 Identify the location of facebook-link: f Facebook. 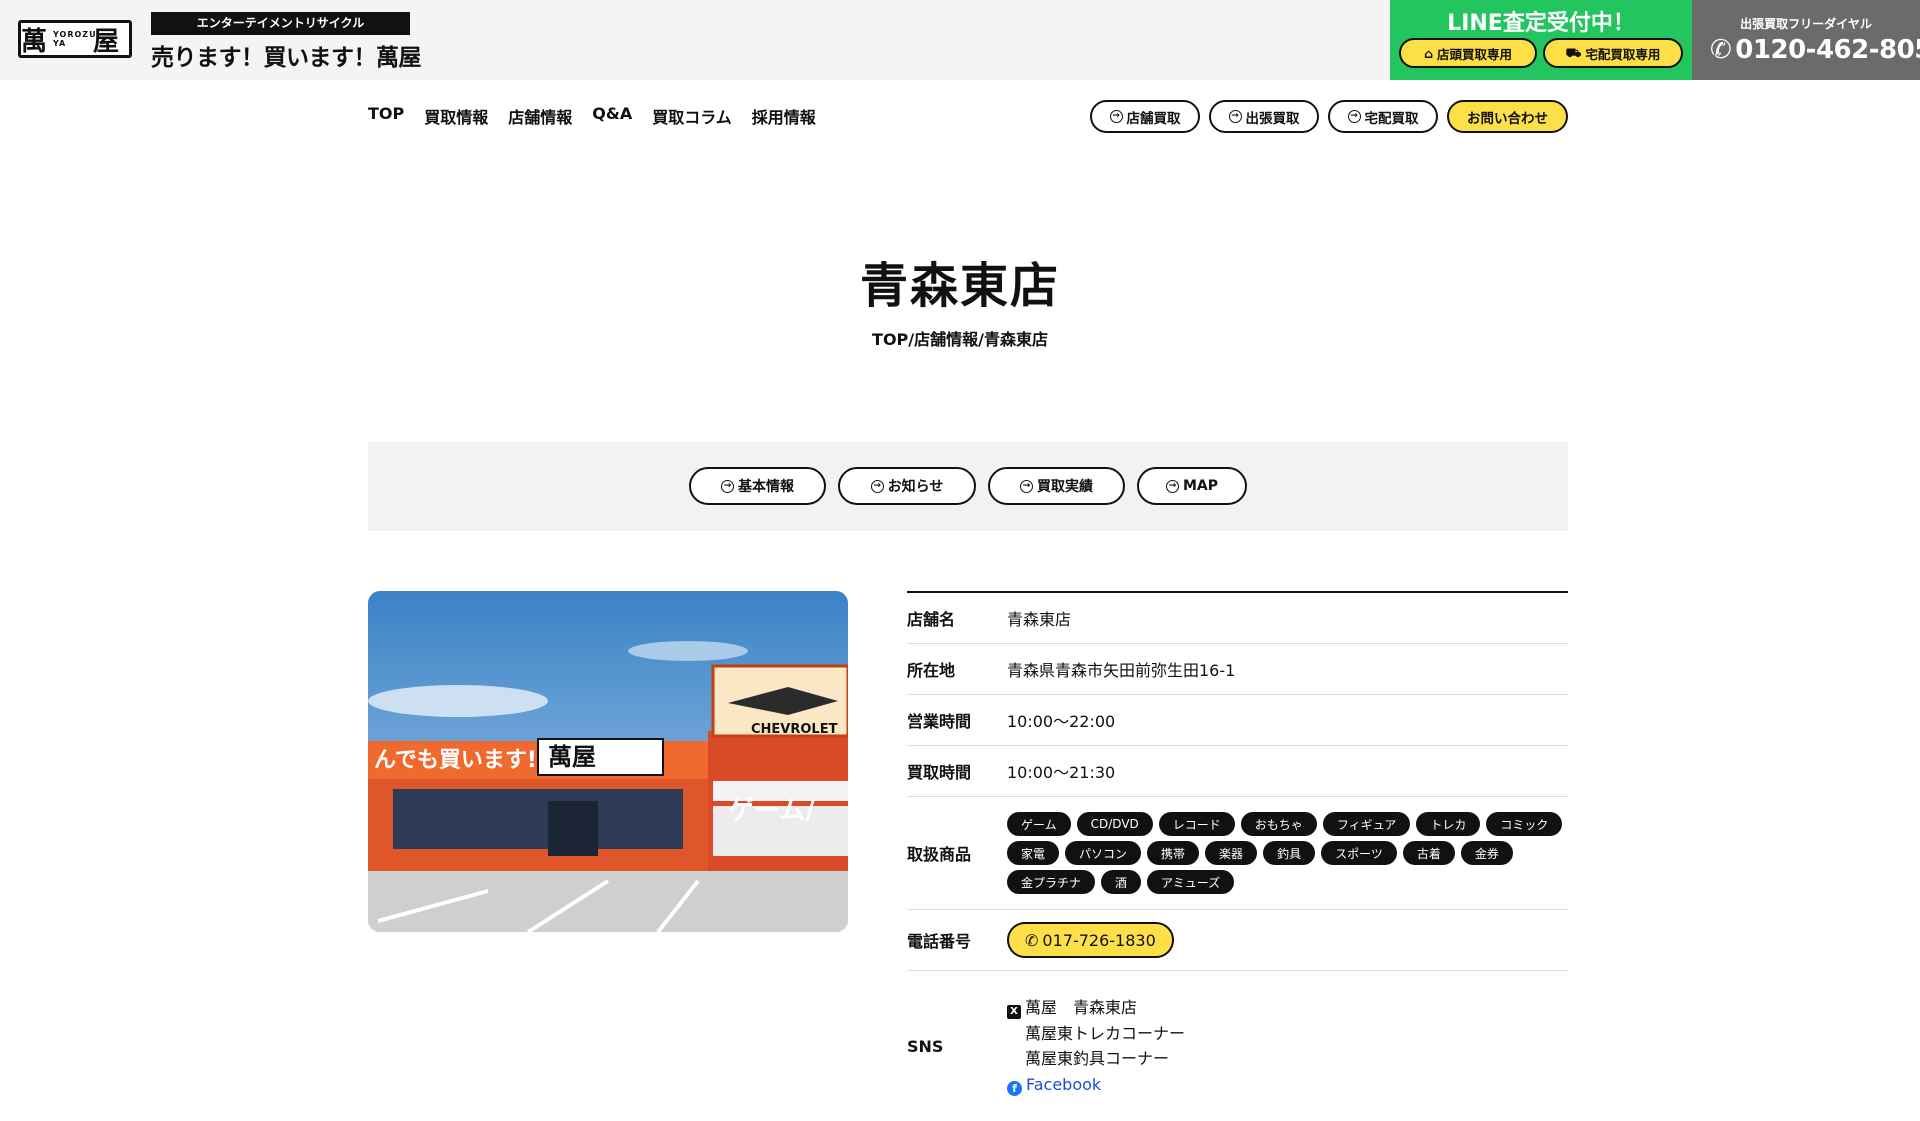
(1096, 1085).